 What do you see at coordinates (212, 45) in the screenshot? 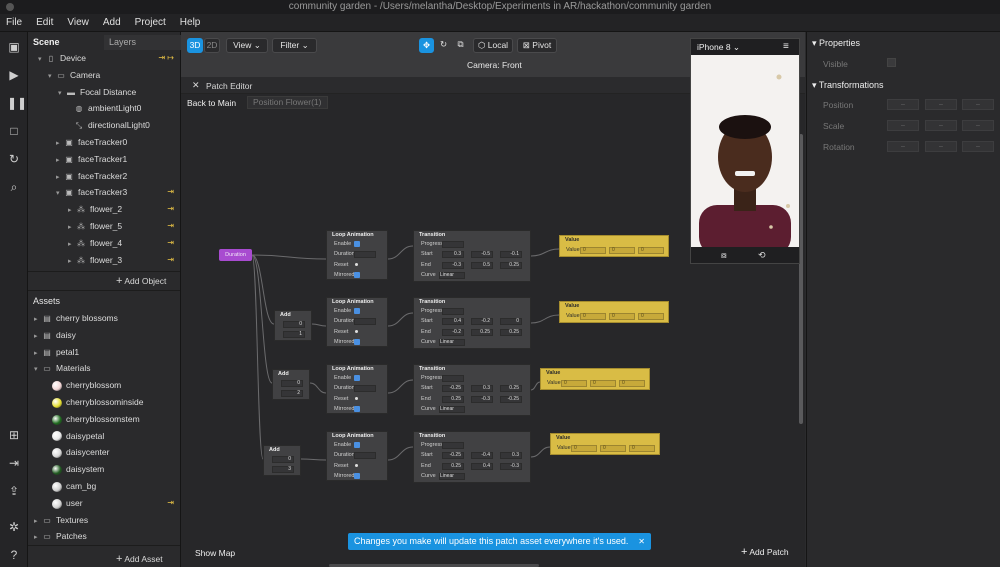
I see `mode-2d-button: 2D` at bounding box center [212, 45].